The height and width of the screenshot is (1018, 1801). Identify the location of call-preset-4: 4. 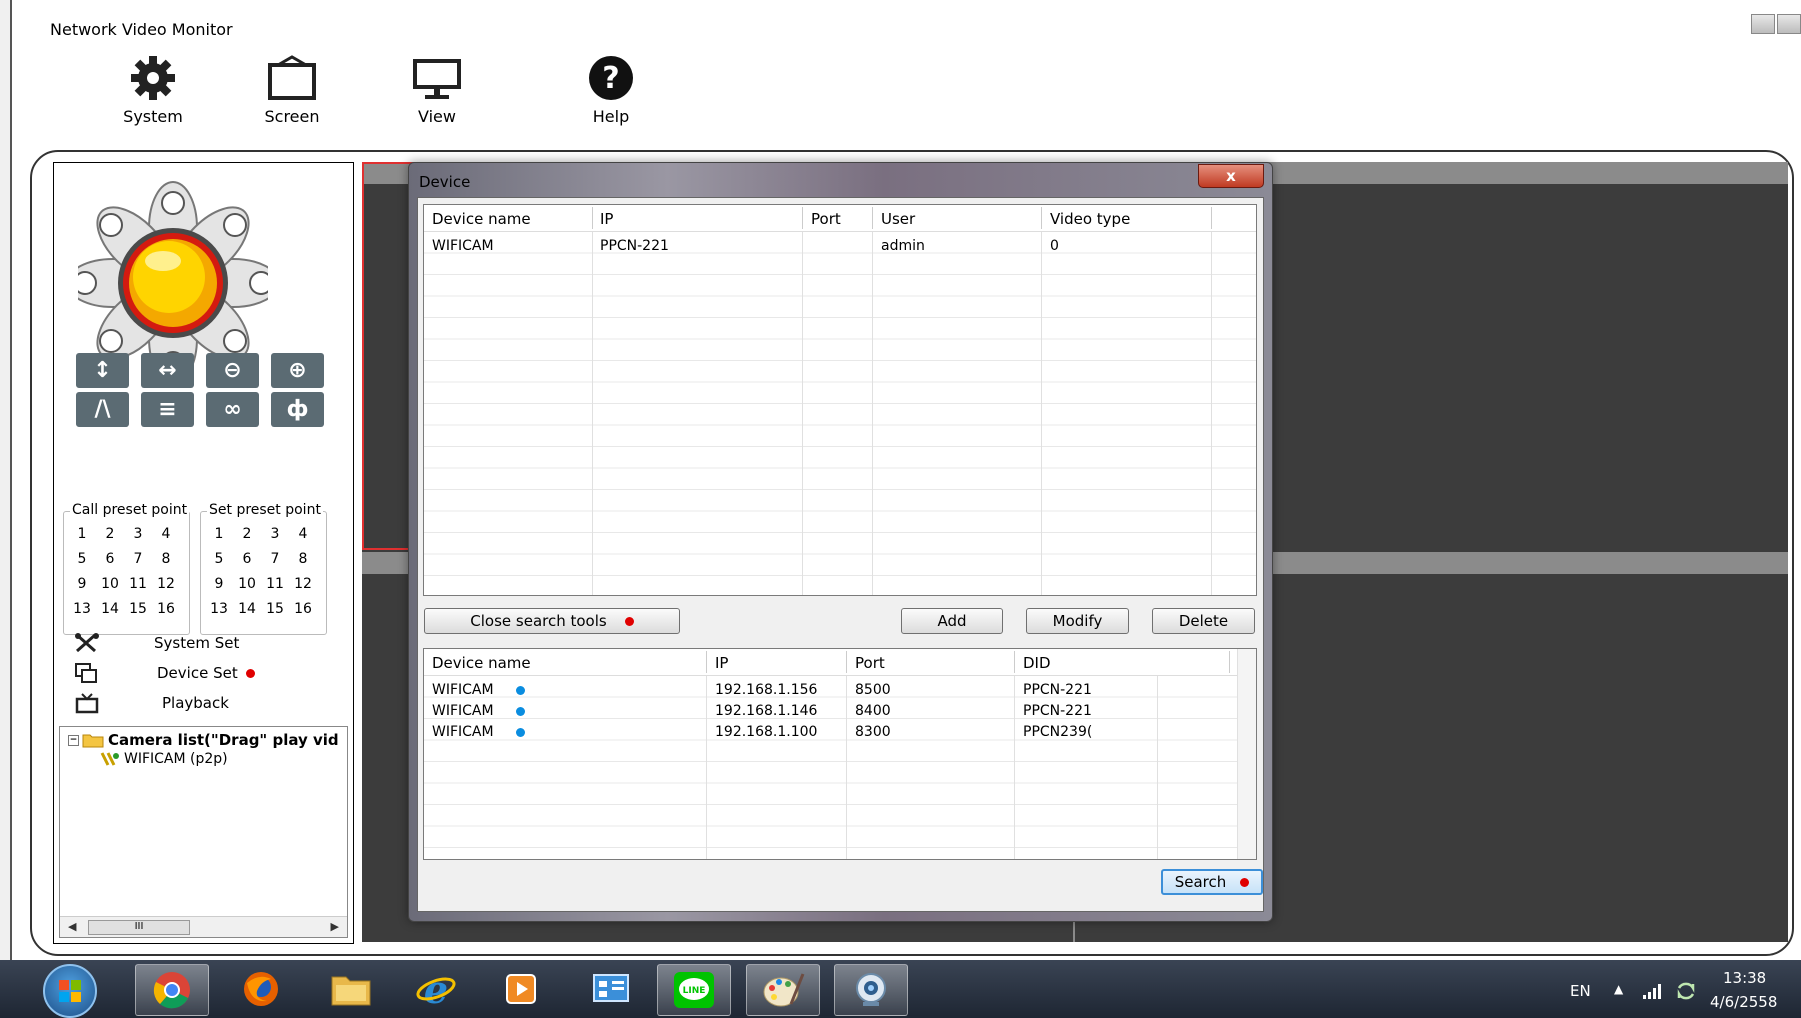
(166, 534).